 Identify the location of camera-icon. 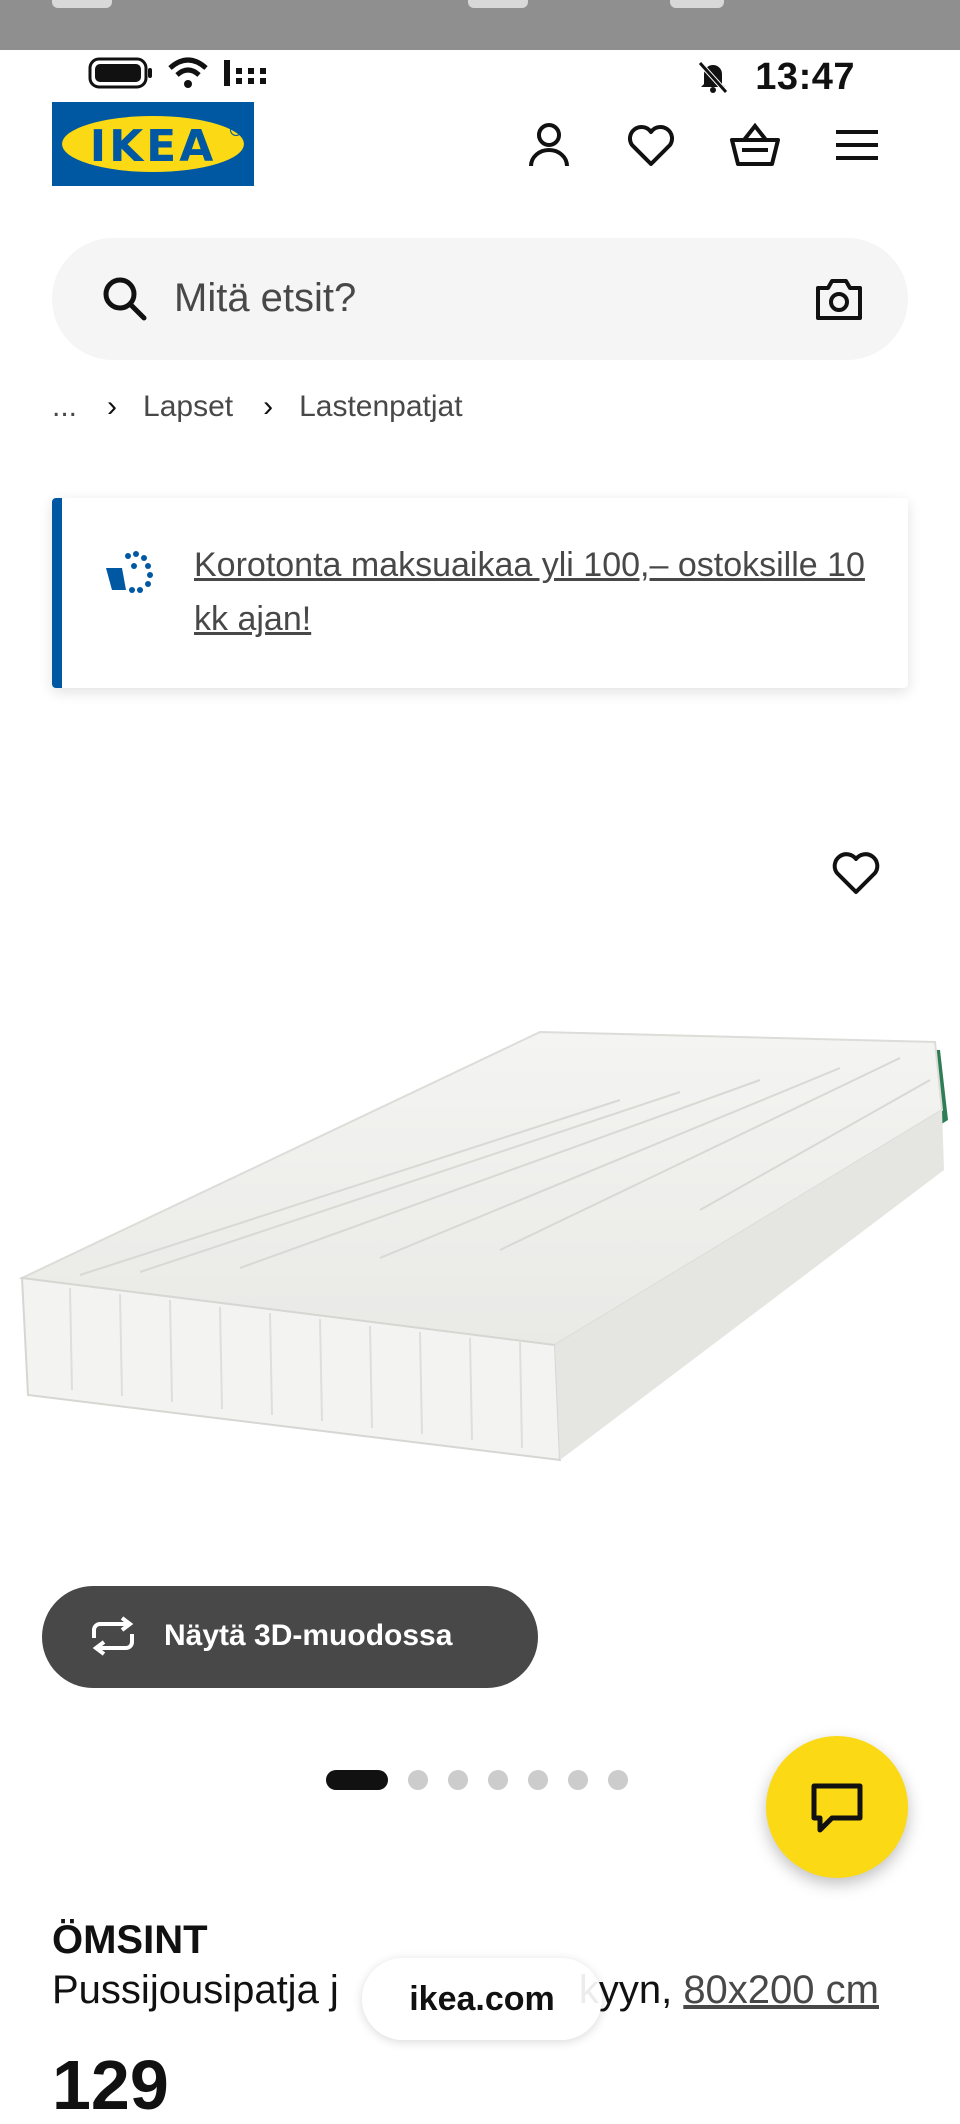
(839, 299).